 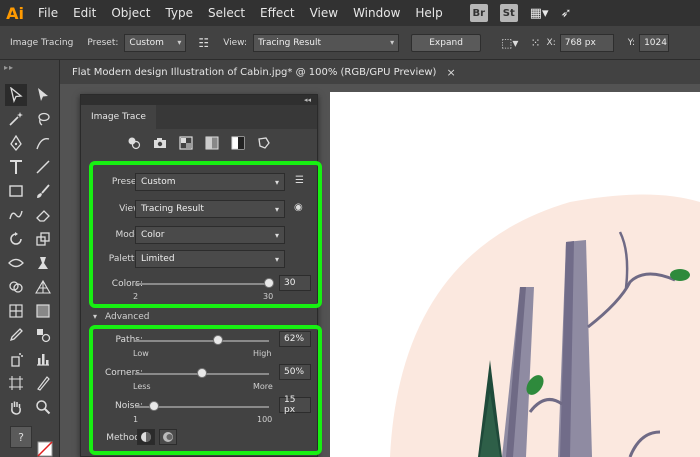 I want to click on magic-wand-tool-icon, so click(x=16, y=119).